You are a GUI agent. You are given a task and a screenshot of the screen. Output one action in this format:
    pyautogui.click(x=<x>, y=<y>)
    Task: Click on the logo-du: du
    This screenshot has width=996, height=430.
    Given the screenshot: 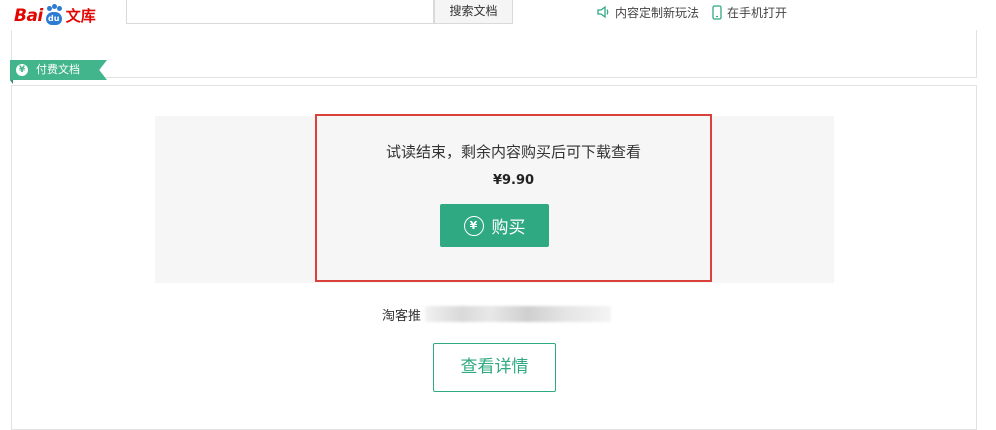 What is the action you would take?
    pyautogui.click(x=53, y=18)
    